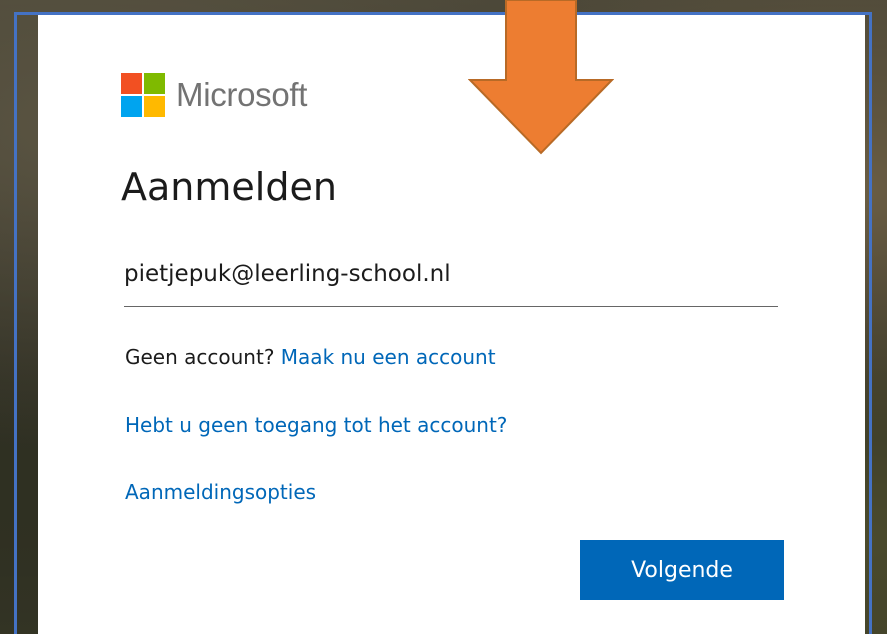  What do you see at coordinates (242, 94) in the screenshot?
I see `brand-name: Microsoft` at bounding box center [242, 94].